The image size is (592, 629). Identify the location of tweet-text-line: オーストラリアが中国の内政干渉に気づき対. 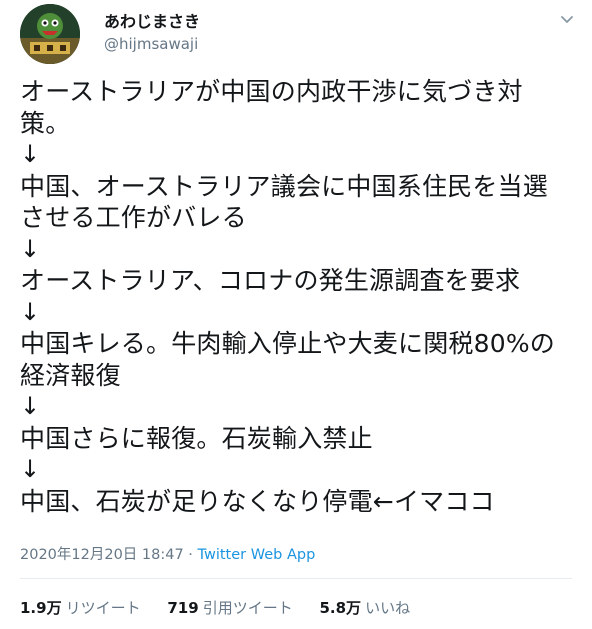
(271, 91).